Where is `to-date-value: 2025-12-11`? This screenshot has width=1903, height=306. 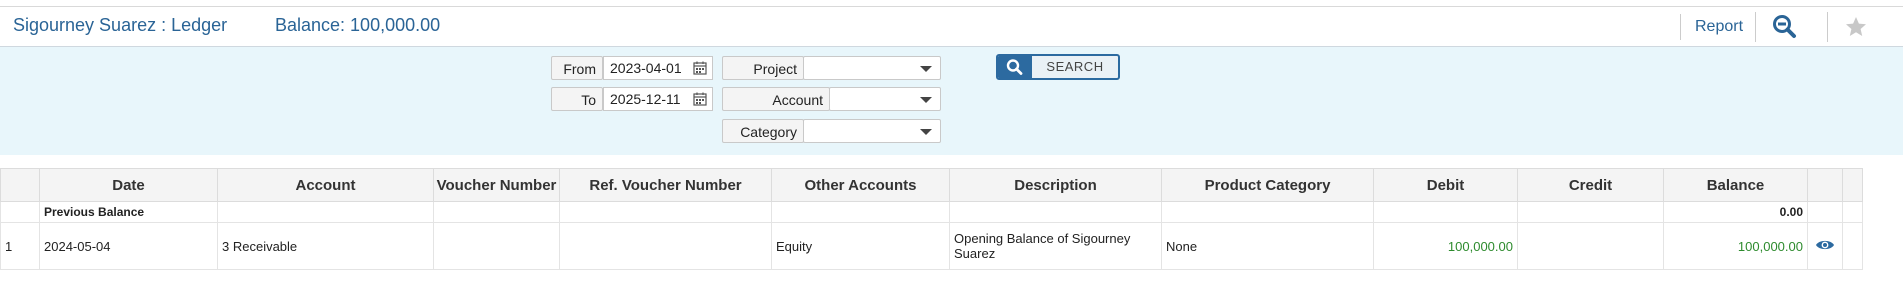
to-date-value: 2025-12-11 is located at coordinates (645, 99).